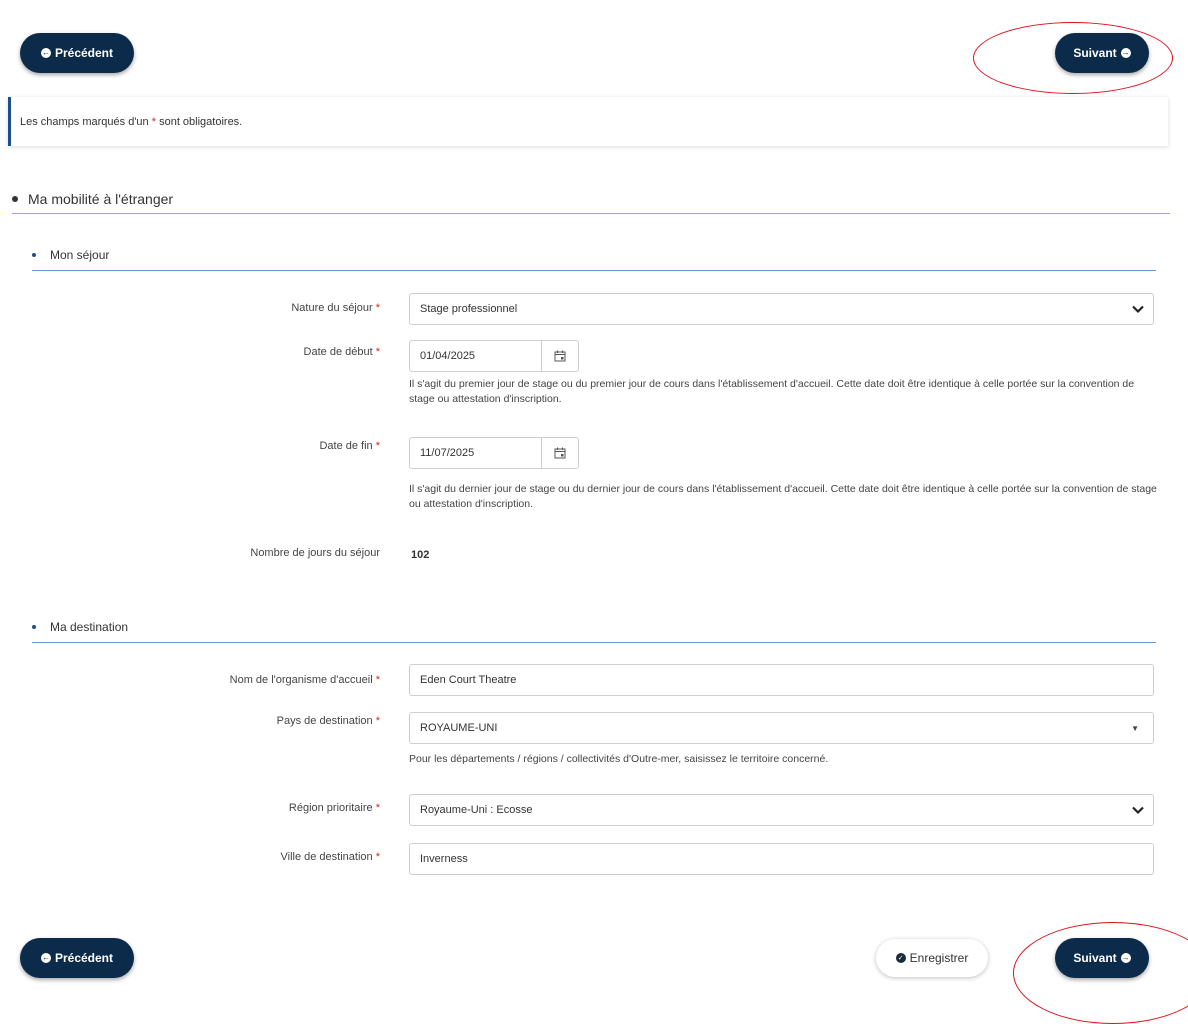 The image size is (1188, 1024). I want to click on section-mobility-title: Ma mobilité à l'étranger, so click(591, 202).